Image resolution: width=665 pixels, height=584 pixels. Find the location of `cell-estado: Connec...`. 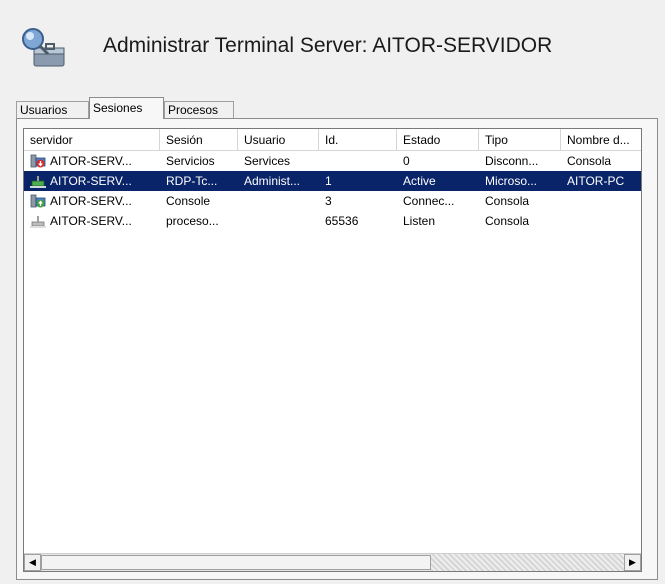

cell-estado: Connec... is located at coordinates (429, 201).